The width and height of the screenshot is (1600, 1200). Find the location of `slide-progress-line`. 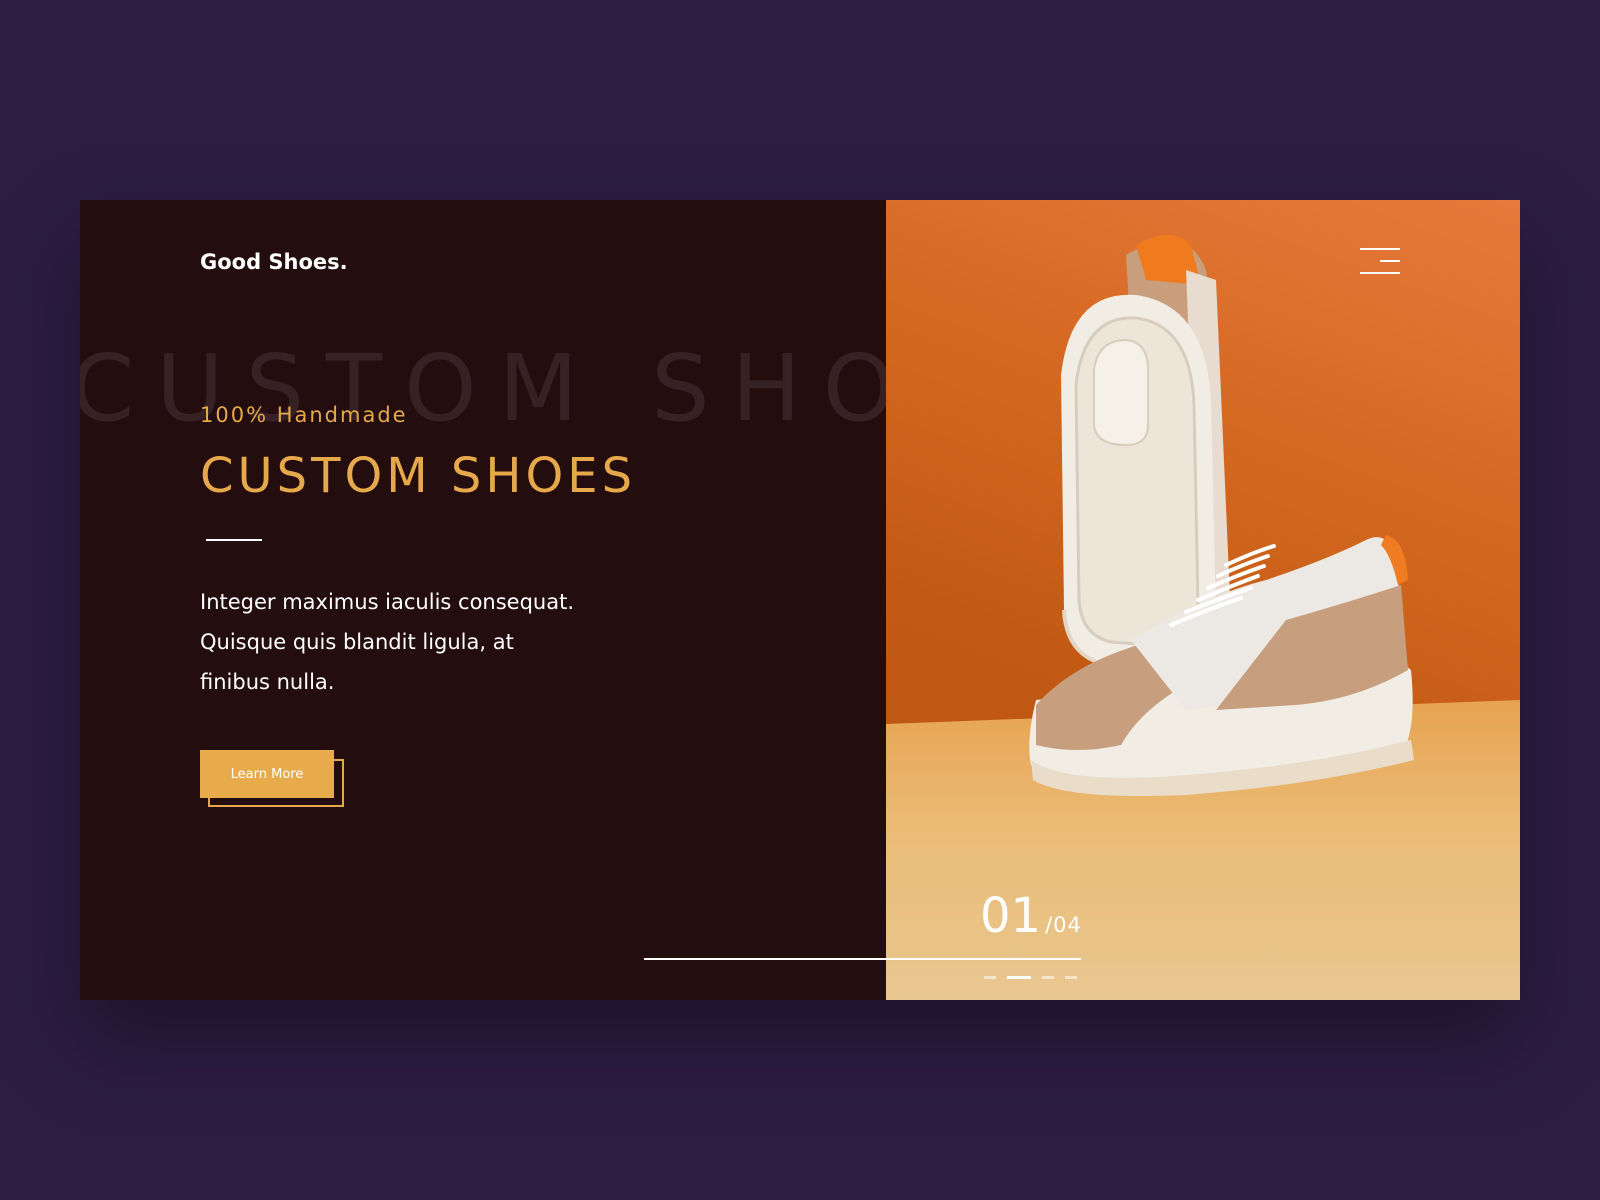

slide-progress-line is located at coordinates (862, 959).